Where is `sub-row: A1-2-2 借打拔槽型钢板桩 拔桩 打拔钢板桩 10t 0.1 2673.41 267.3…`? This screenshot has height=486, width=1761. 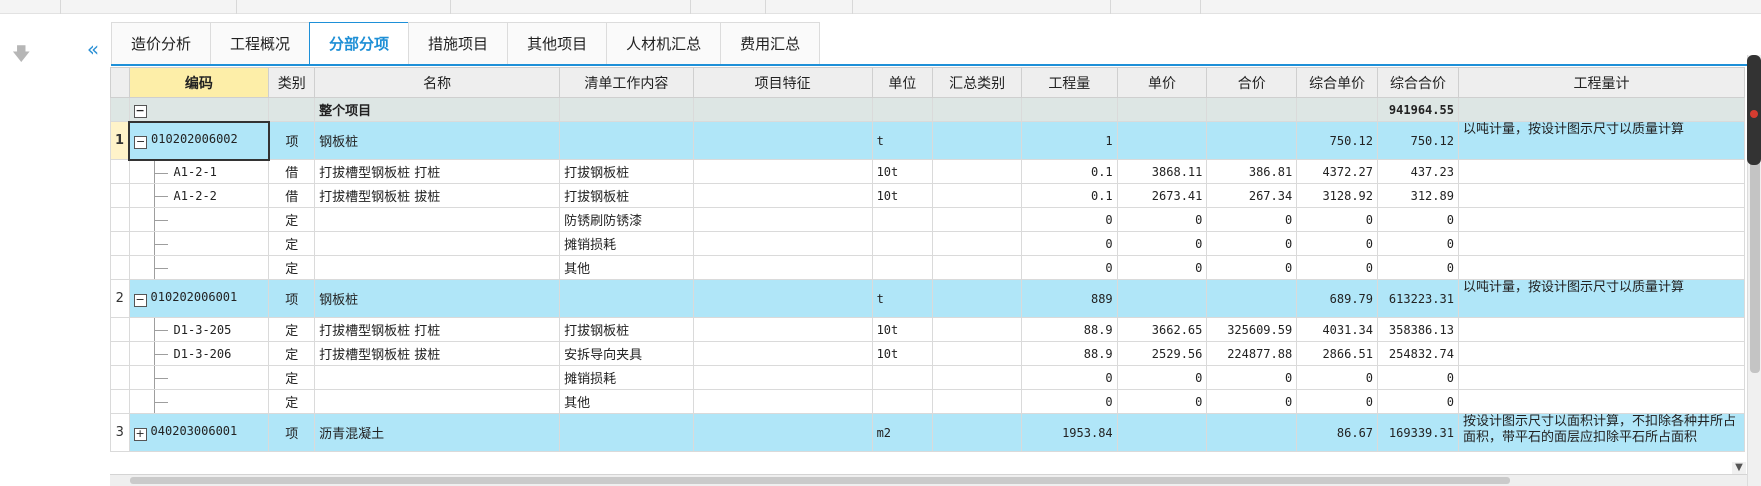
sub-row: A1-2-2 借打拔槽型钢板桩 拔桩 打拔钢板桩 10t 0.1 2673.41 267.3… is located at coordinates (927, 195).